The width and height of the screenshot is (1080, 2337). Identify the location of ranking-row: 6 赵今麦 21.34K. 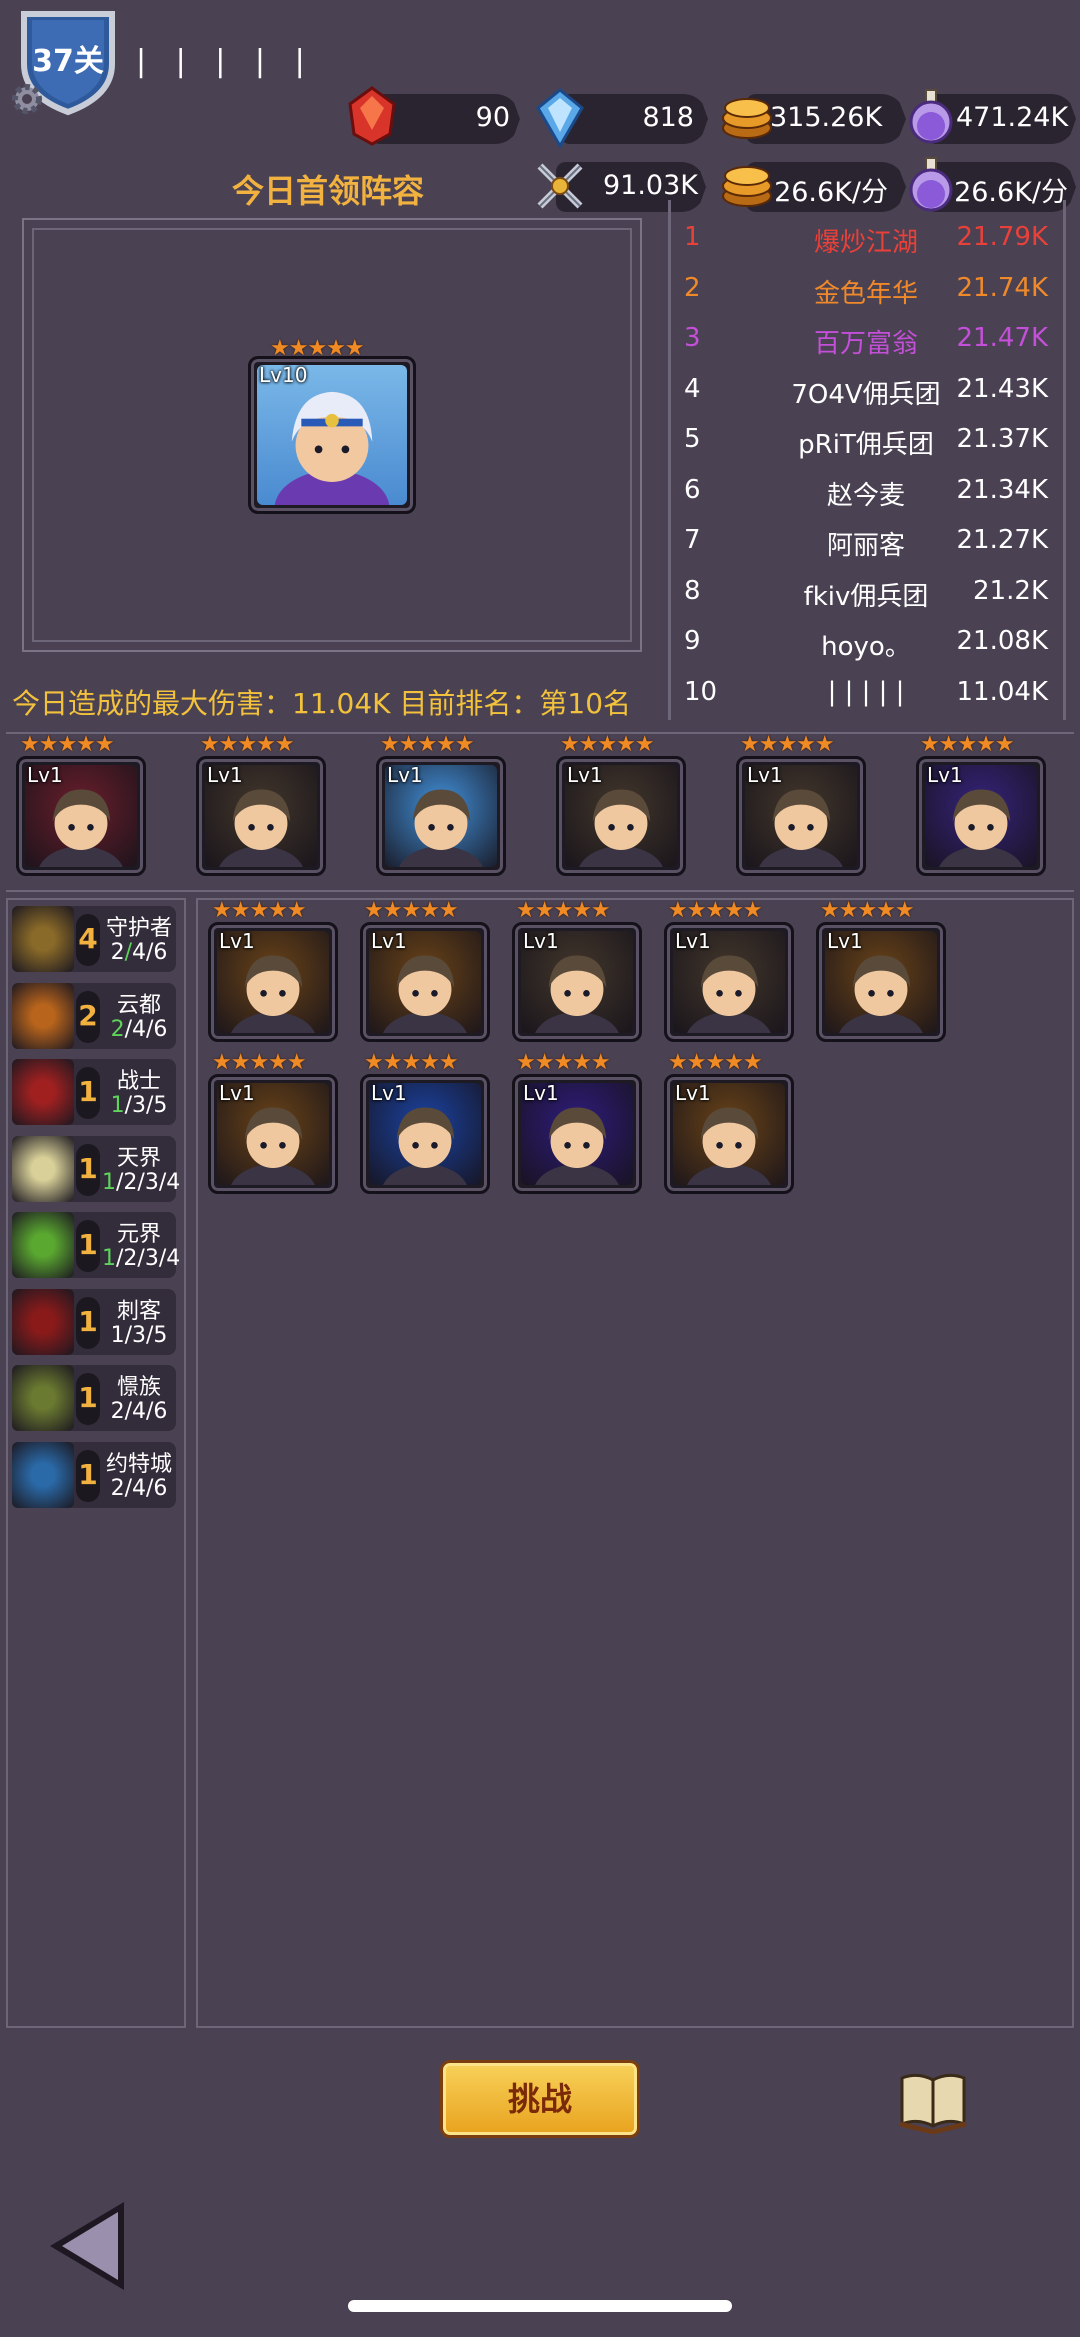
(866, 492).